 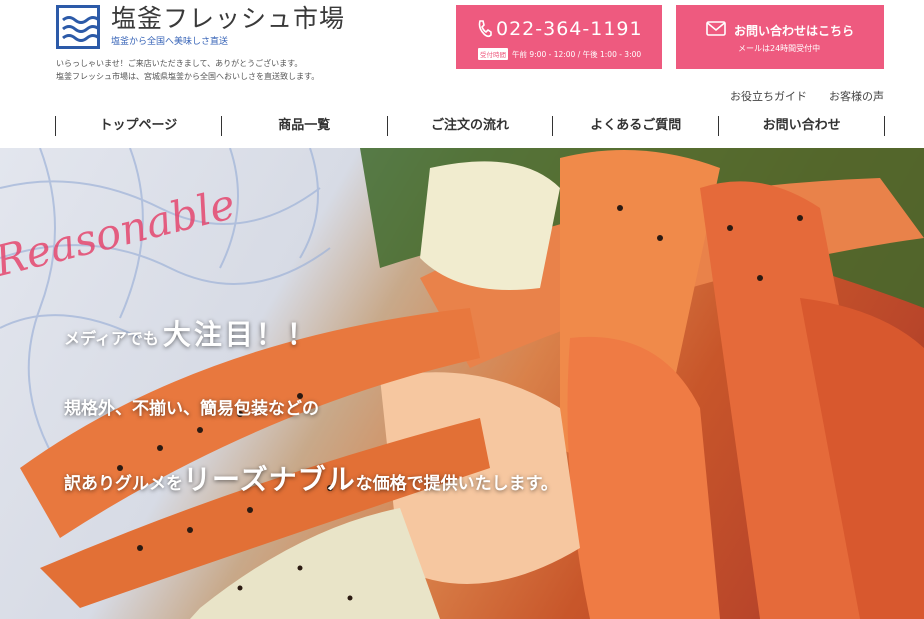 What do you see at coordinates (303, 126) in the screenshot?
I see `nav-item-products: 商品一覧` at bounding box center [303, 126].